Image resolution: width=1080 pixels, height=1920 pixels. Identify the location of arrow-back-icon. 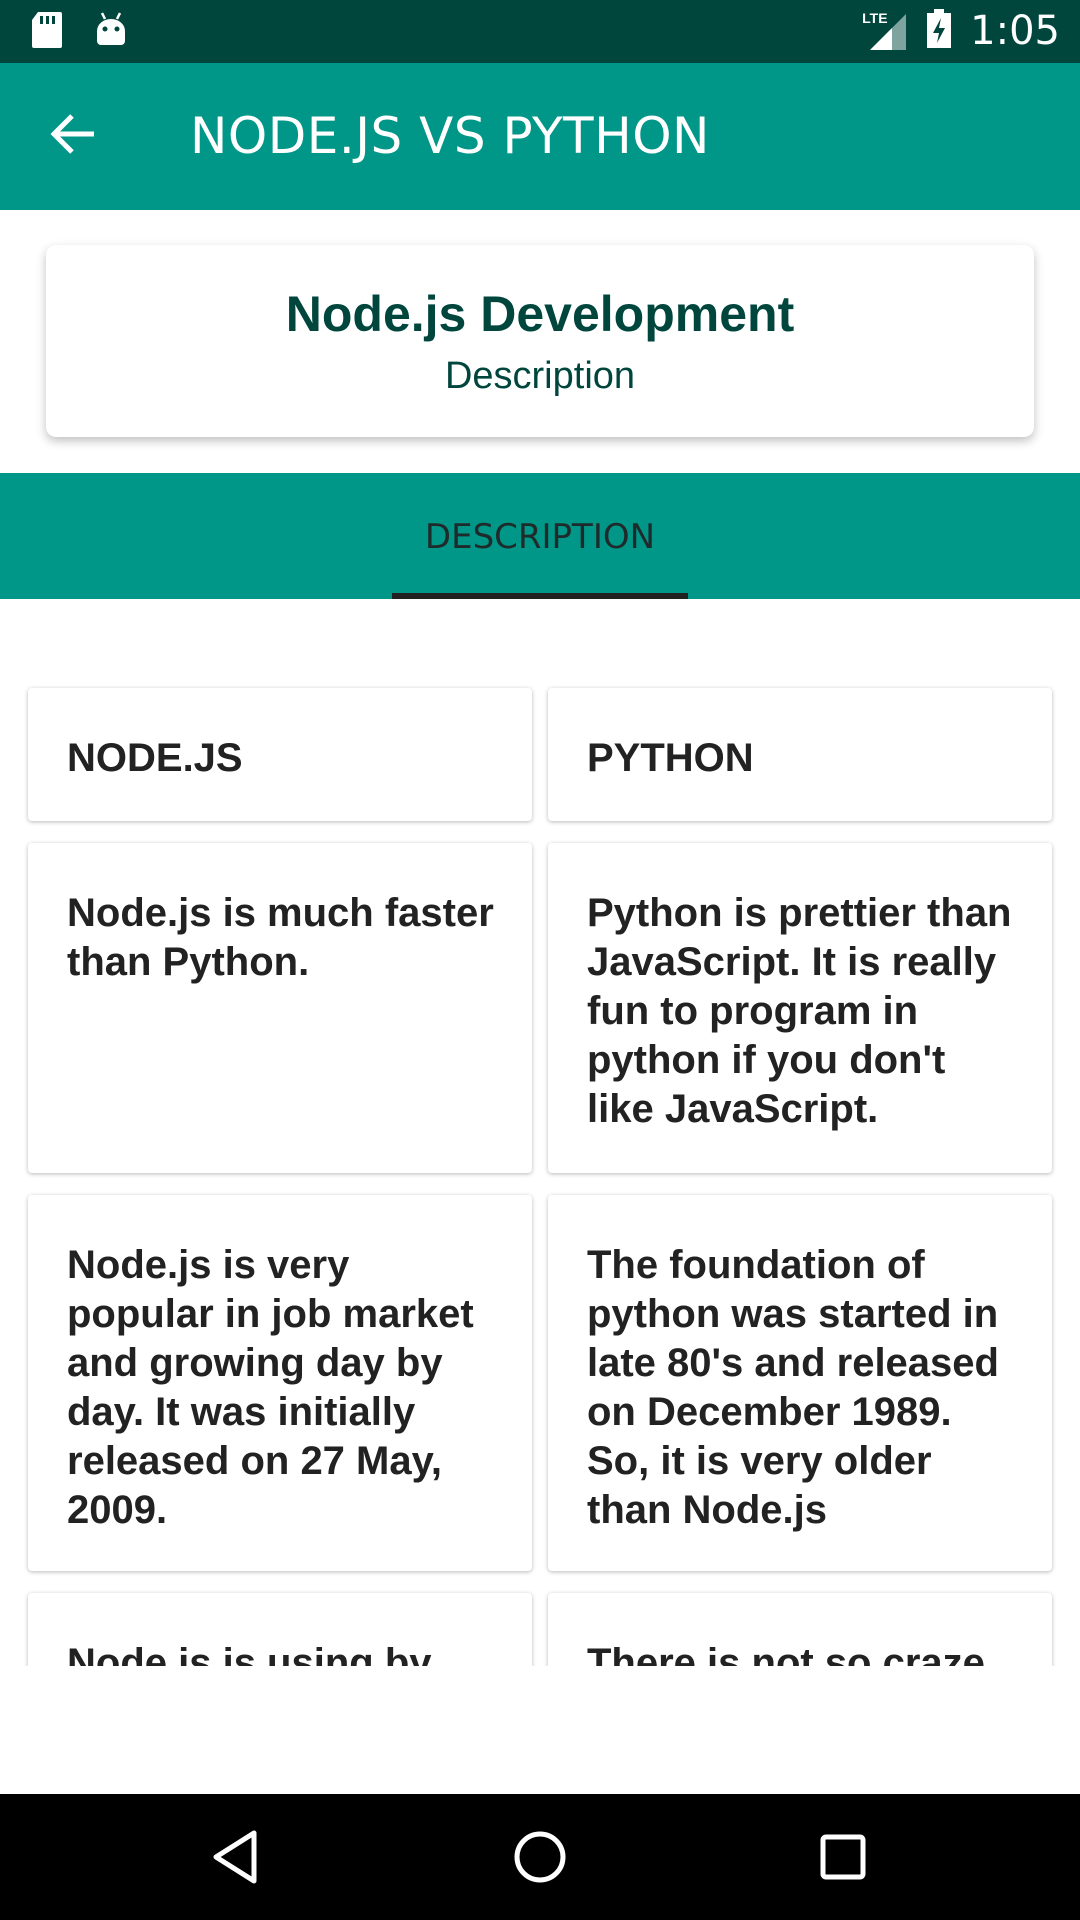
(73, 136).